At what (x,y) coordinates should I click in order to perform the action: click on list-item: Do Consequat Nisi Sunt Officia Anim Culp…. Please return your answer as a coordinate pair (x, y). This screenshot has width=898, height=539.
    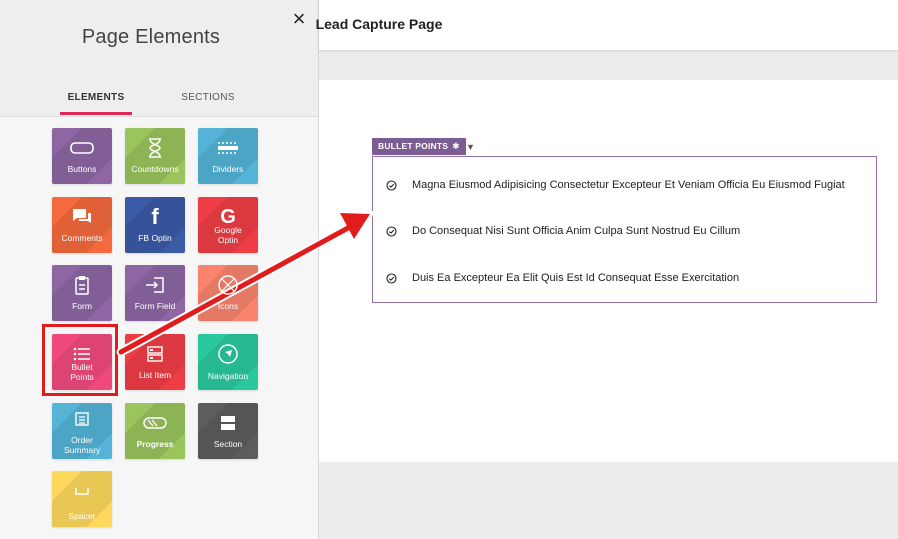
    Looking at the image, I should click on (562, 231).